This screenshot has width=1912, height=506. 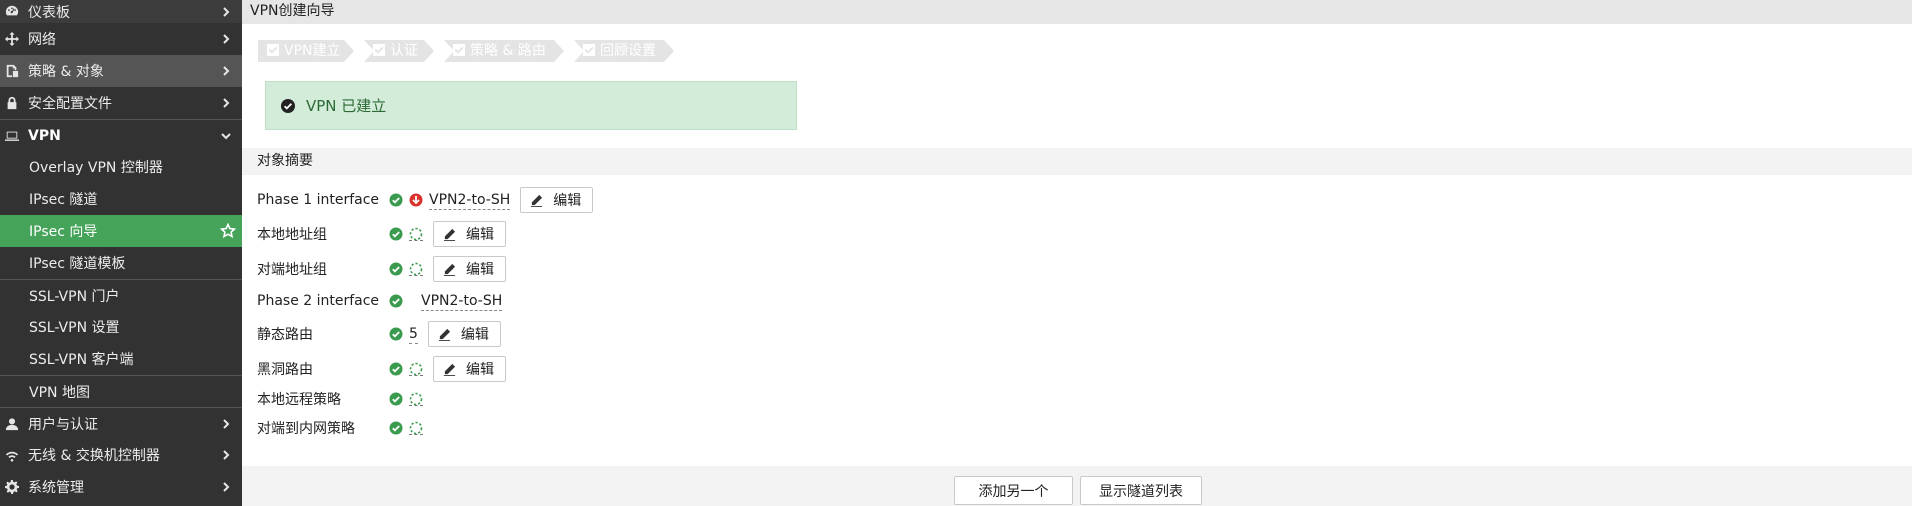 What do you see at coordinates (121, 39) in the screenshot?
I see `sidebar-item-network: 网络` at bounding box center [121, 39].